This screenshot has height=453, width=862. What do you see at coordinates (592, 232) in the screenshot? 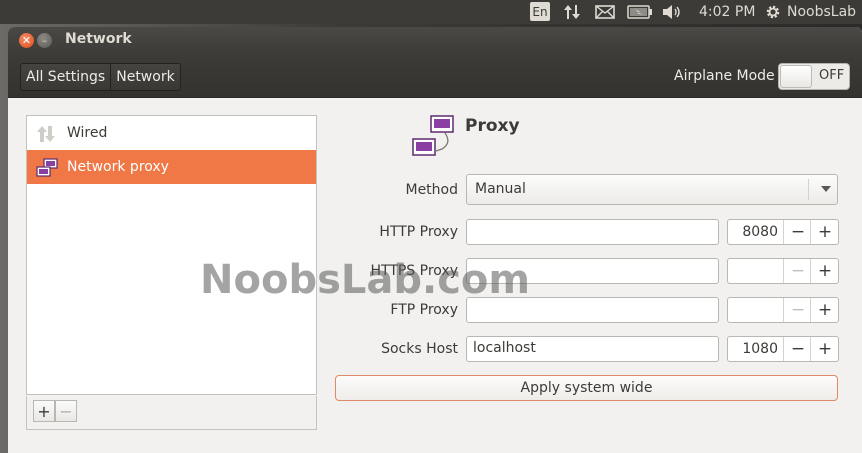
I see `http-proxy-host-input` at bounding box center [592, 232].